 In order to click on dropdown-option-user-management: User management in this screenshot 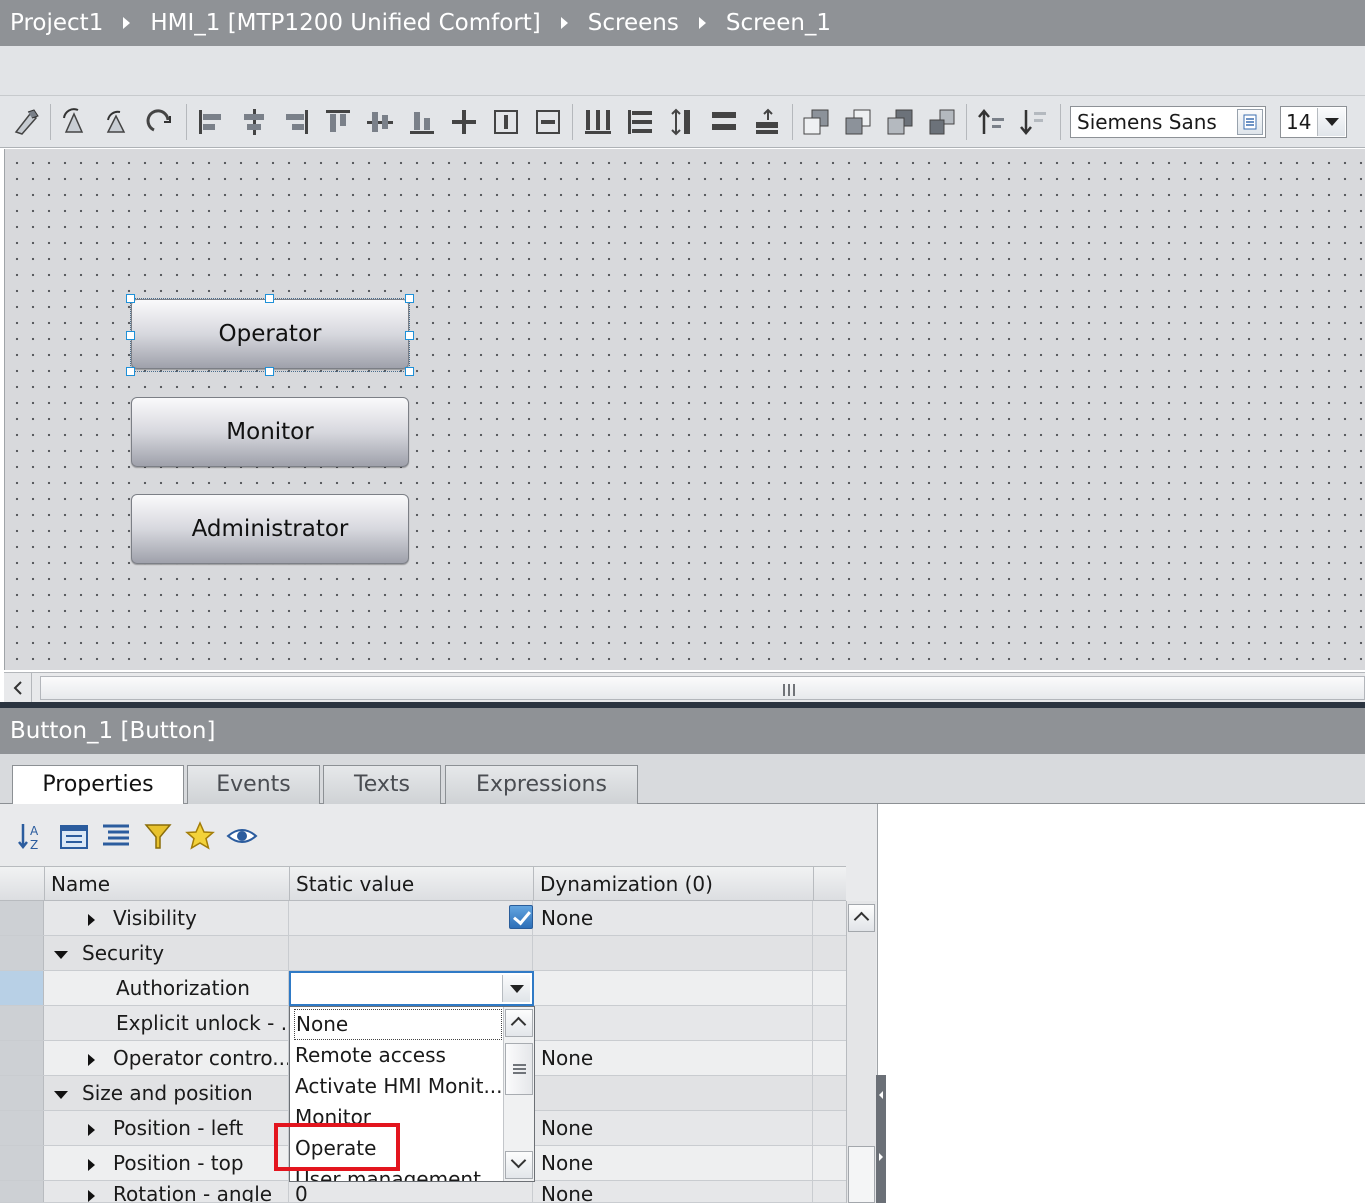, I will do `click(398, 1172)`.